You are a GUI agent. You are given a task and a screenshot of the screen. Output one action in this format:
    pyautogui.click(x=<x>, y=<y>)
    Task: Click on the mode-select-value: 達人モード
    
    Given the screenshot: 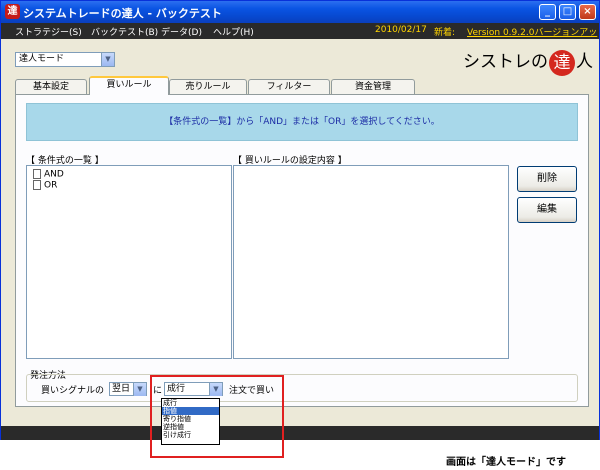 What is the action you would take?
    pyautogui.click(x=42, y=59)
    